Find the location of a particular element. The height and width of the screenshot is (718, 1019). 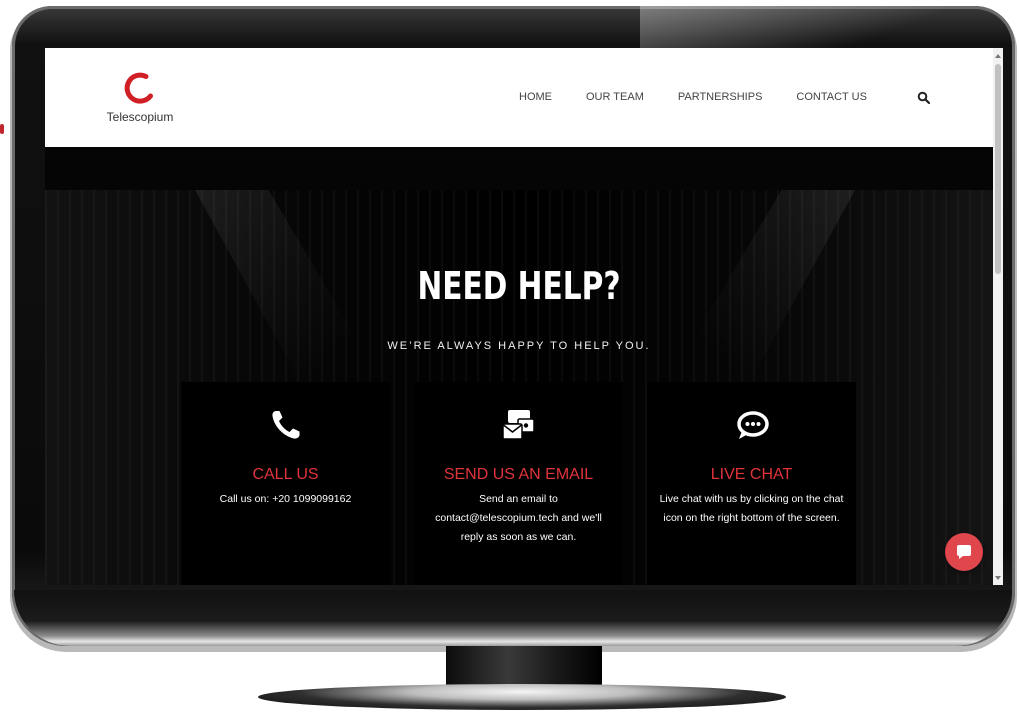

scroll-thumb is located at coordinates (998, 169).